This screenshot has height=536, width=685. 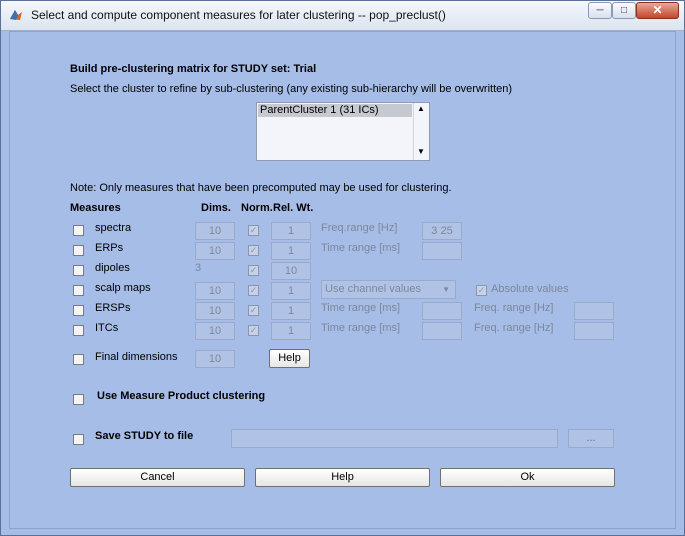 I want to click on scroll-down-icon: ▼, so click(x=421, y=151).